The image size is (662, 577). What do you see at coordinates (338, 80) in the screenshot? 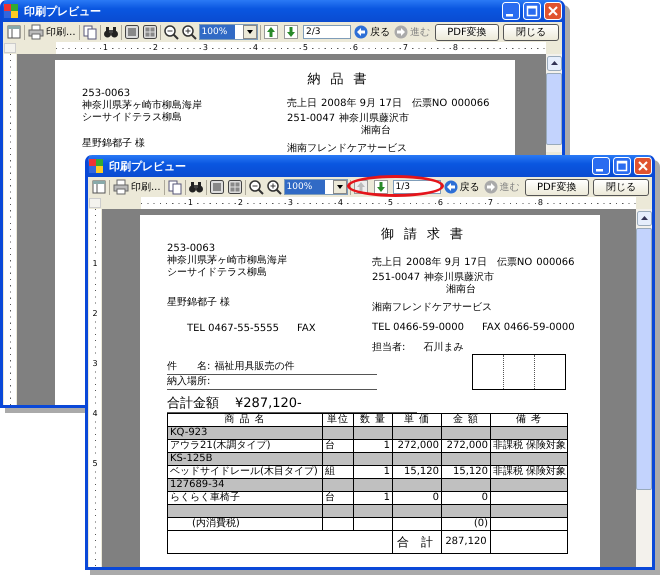
I see `document-title: 納 品 書` at bounding box center [338, 80].